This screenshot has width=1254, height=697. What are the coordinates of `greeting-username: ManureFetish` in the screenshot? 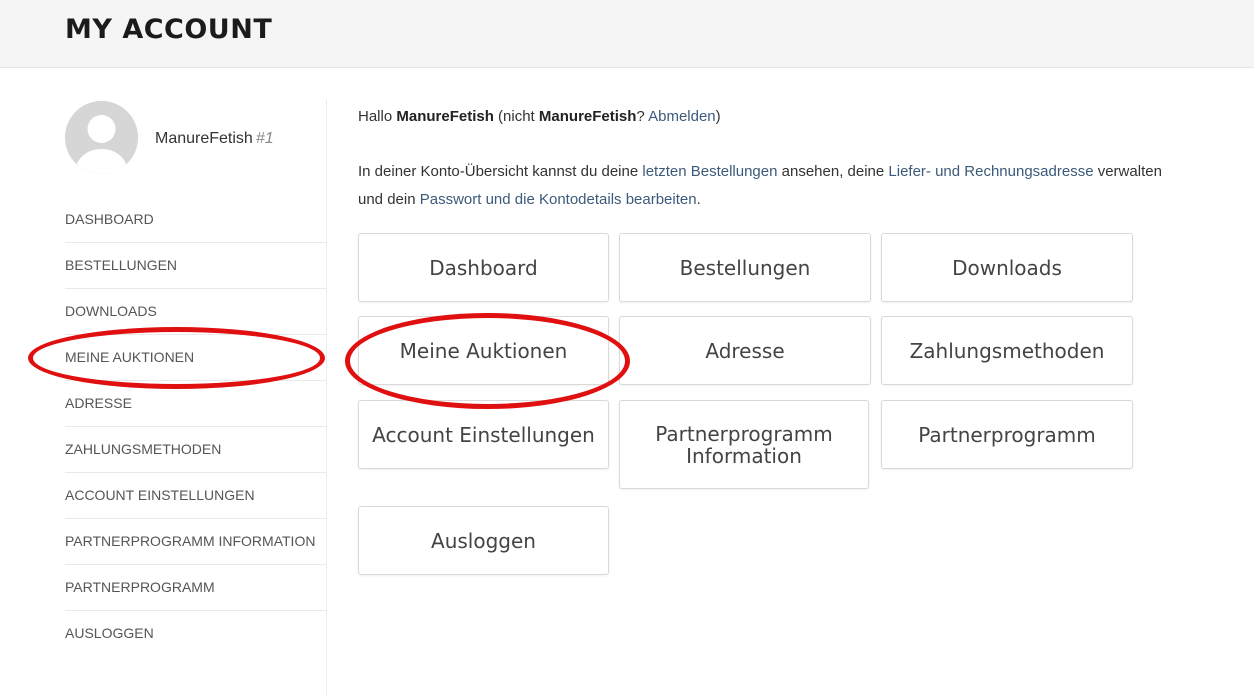 It's located at (445, 116).